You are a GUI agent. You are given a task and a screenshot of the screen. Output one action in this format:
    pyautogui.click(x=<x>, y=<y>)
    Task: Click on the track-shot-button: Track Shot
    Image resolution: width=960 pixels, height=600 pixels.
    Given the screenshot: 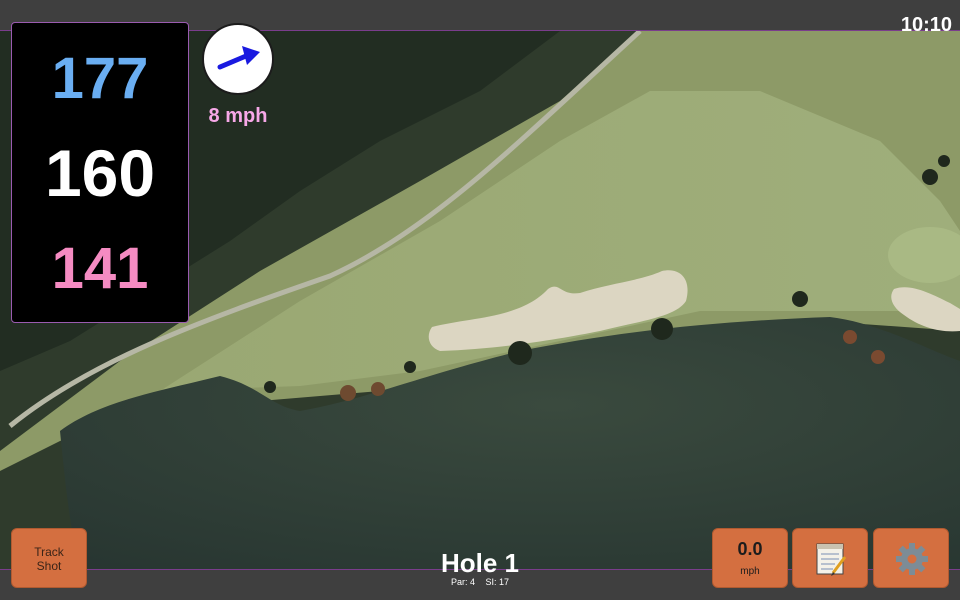 What is the action you would take?
    pyautogui.click(x=49, y=558)
    